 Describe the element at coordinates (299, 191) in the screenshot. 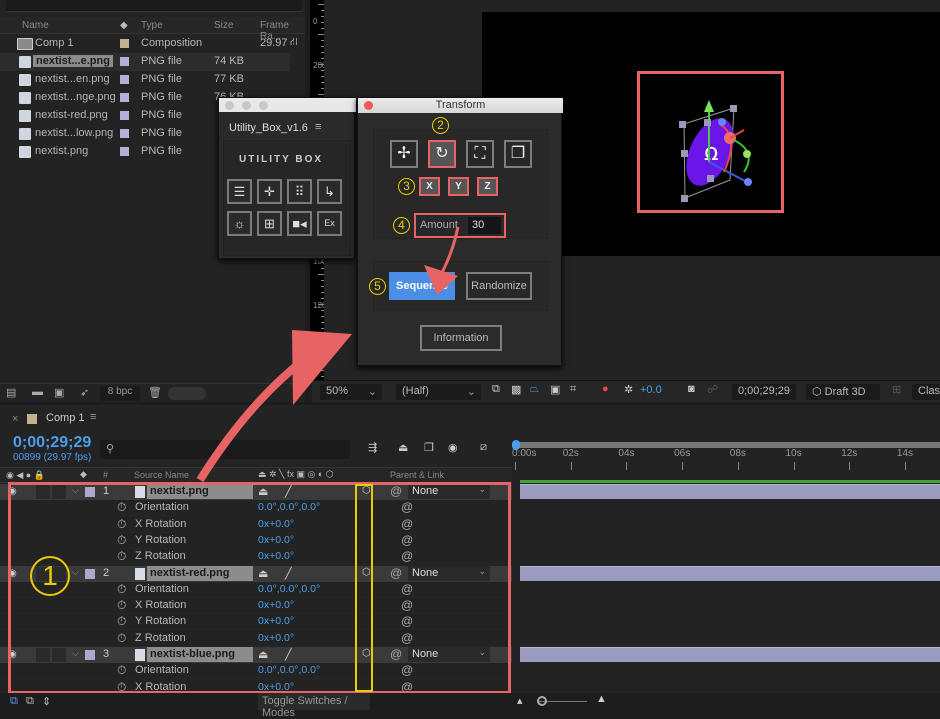

I see `grid-button: ⠿` at that location.